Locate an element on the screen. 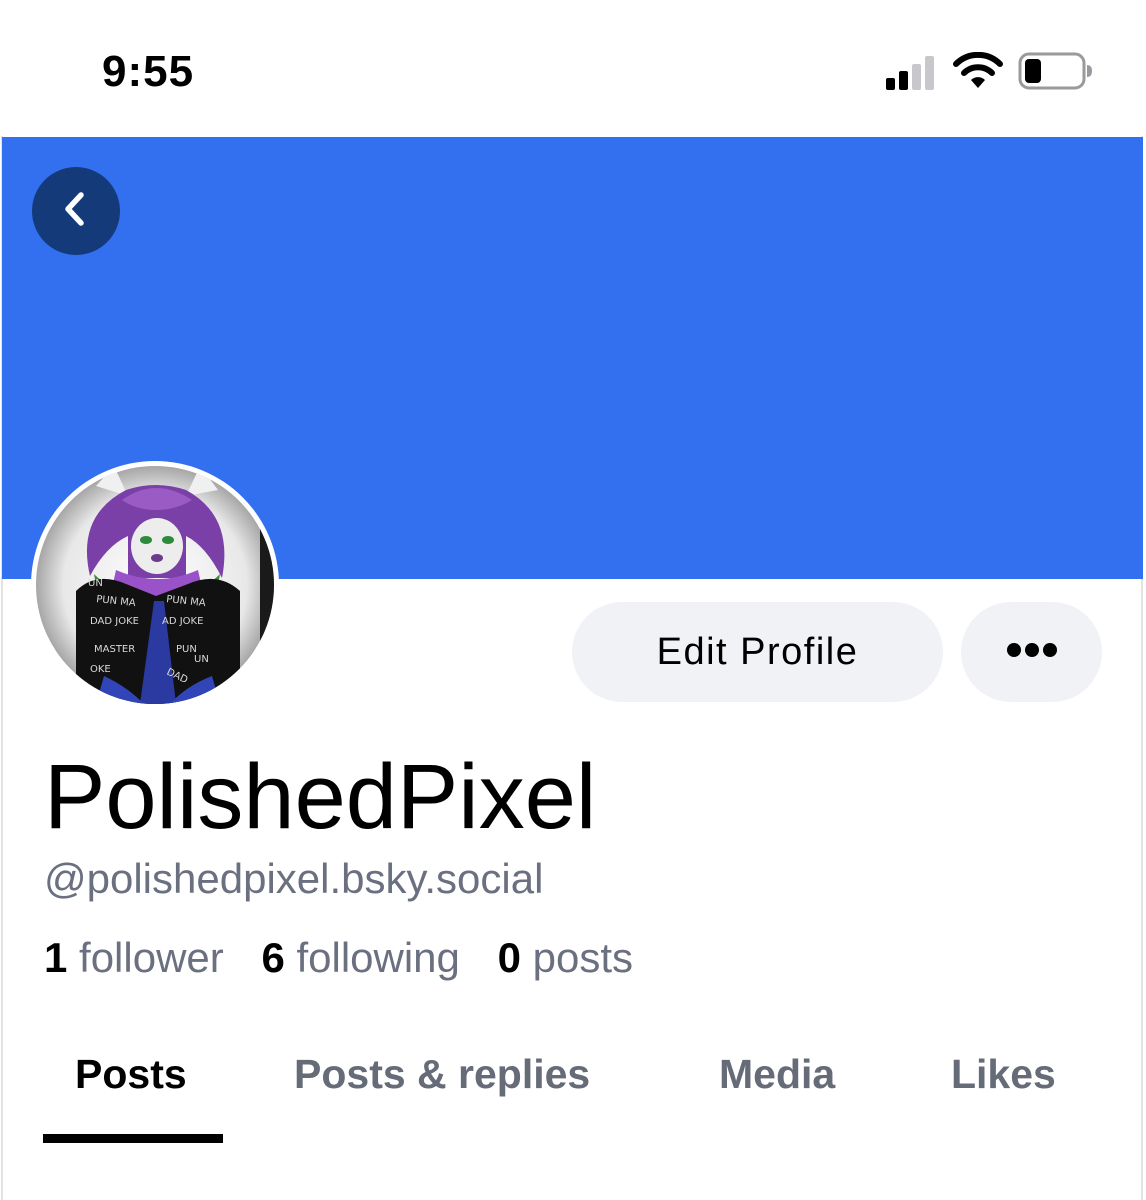 Image resolution: width=1146 pixels, height=1200 pixels. signal-icon is located at coordinates (912, 75).